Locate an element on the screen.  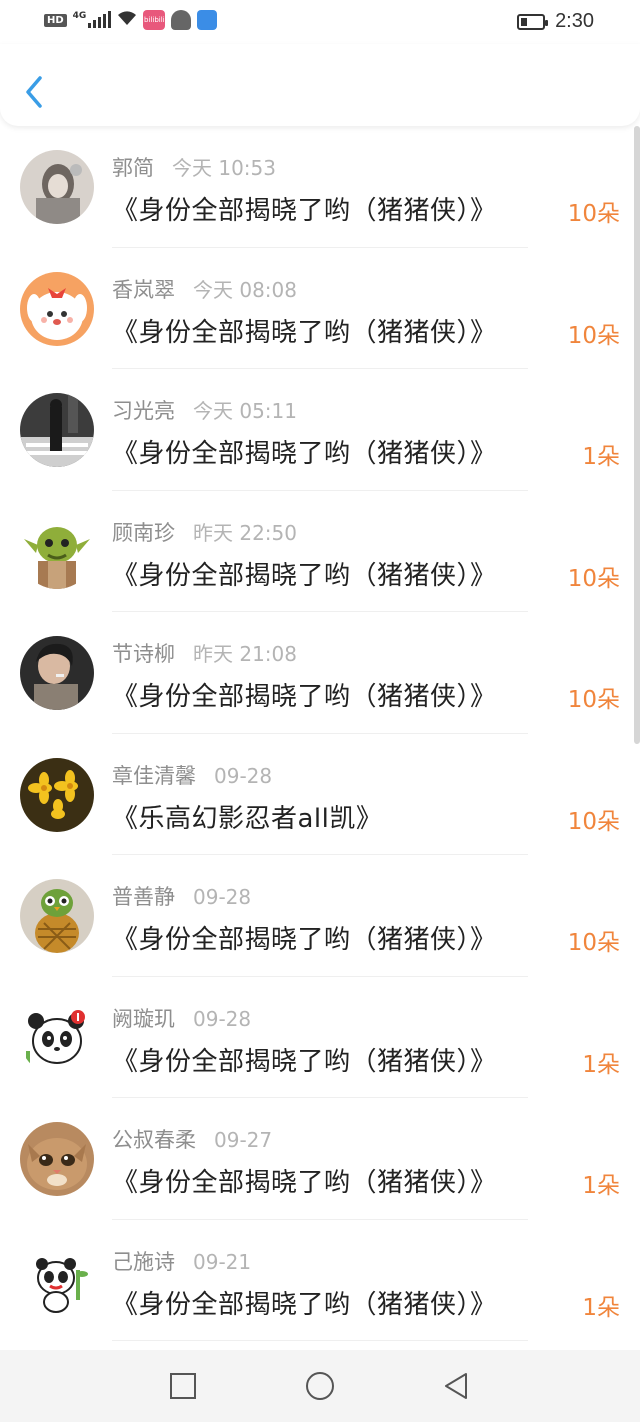
top-nav-bar is located at coordinates (320, 85).